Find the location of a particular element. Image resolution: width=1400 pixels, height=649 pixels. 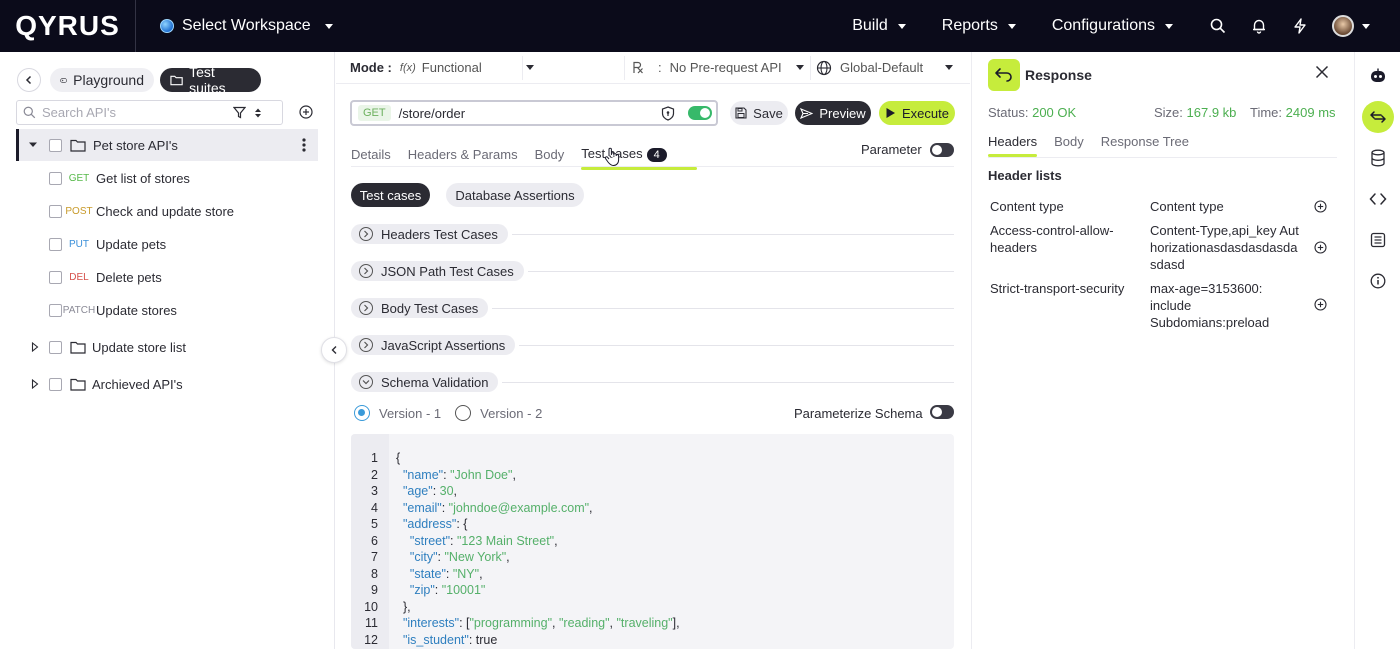

tree-folder-update-store-list: Update store list is located at coordinates (101, 347).